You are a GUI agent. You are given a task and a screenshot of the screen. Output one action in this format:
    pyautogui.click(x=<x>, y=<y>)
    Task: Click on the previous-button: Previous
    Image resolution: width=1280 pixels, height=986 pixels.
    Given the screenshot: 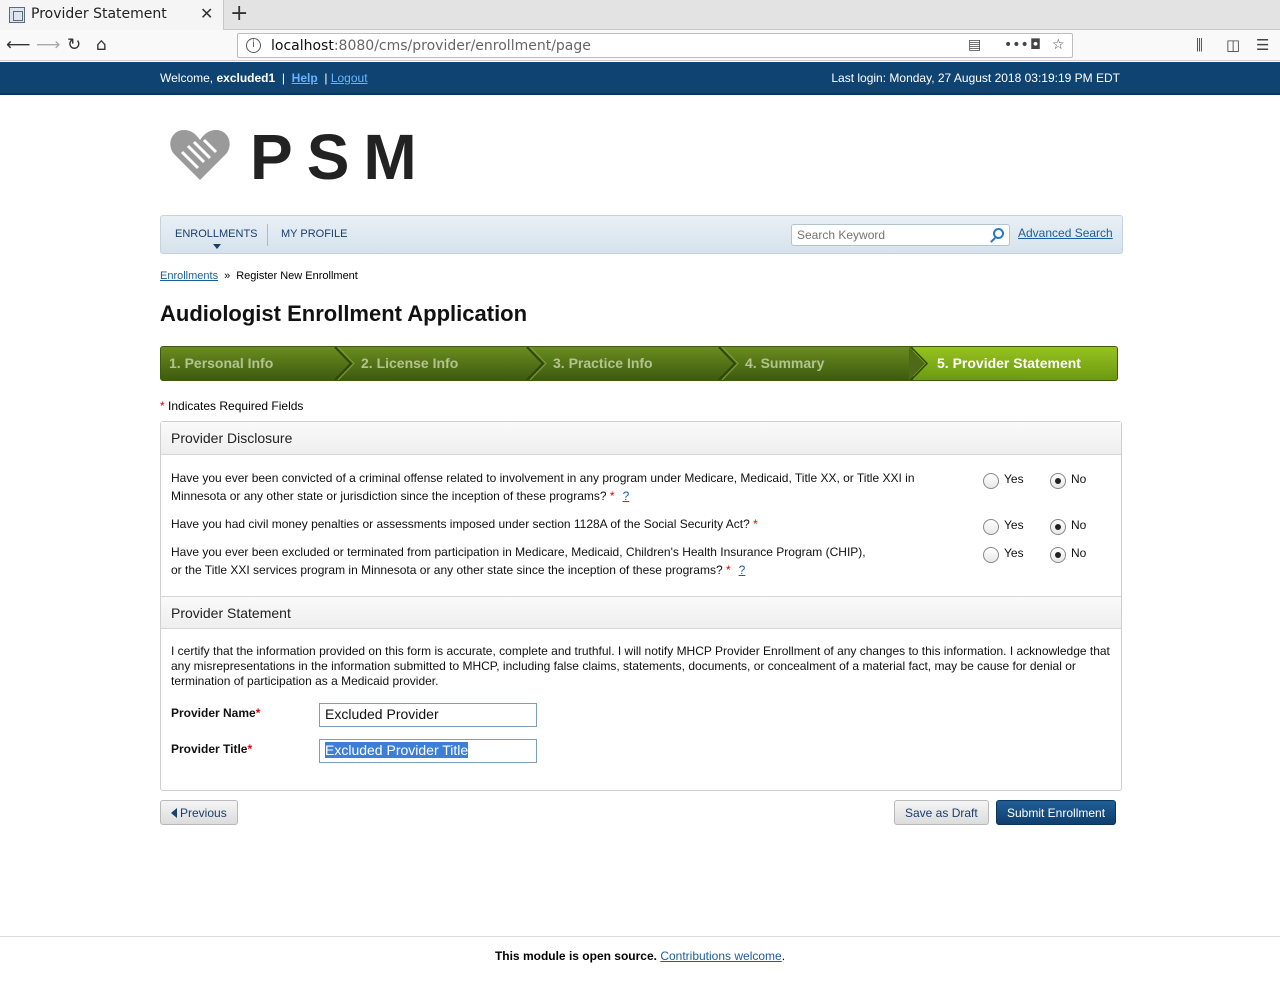 What is the action you would take?
    pyautogui.click(x=199, y=812)
    